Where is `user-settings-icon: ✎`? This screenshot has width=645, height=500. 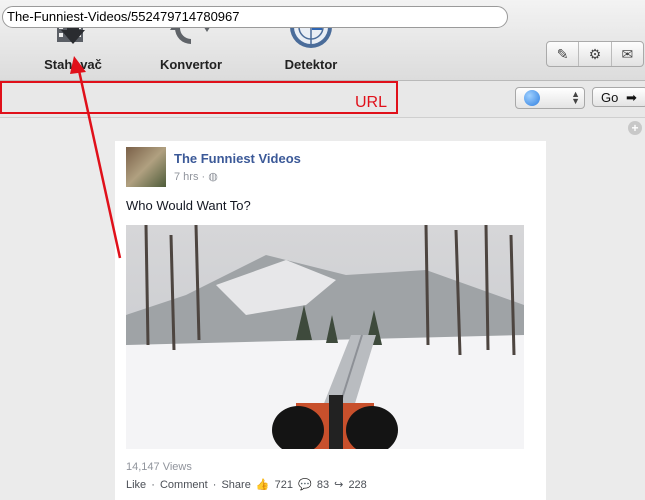
user-settings-icon: ✎ is located at coordinates (562, 54).